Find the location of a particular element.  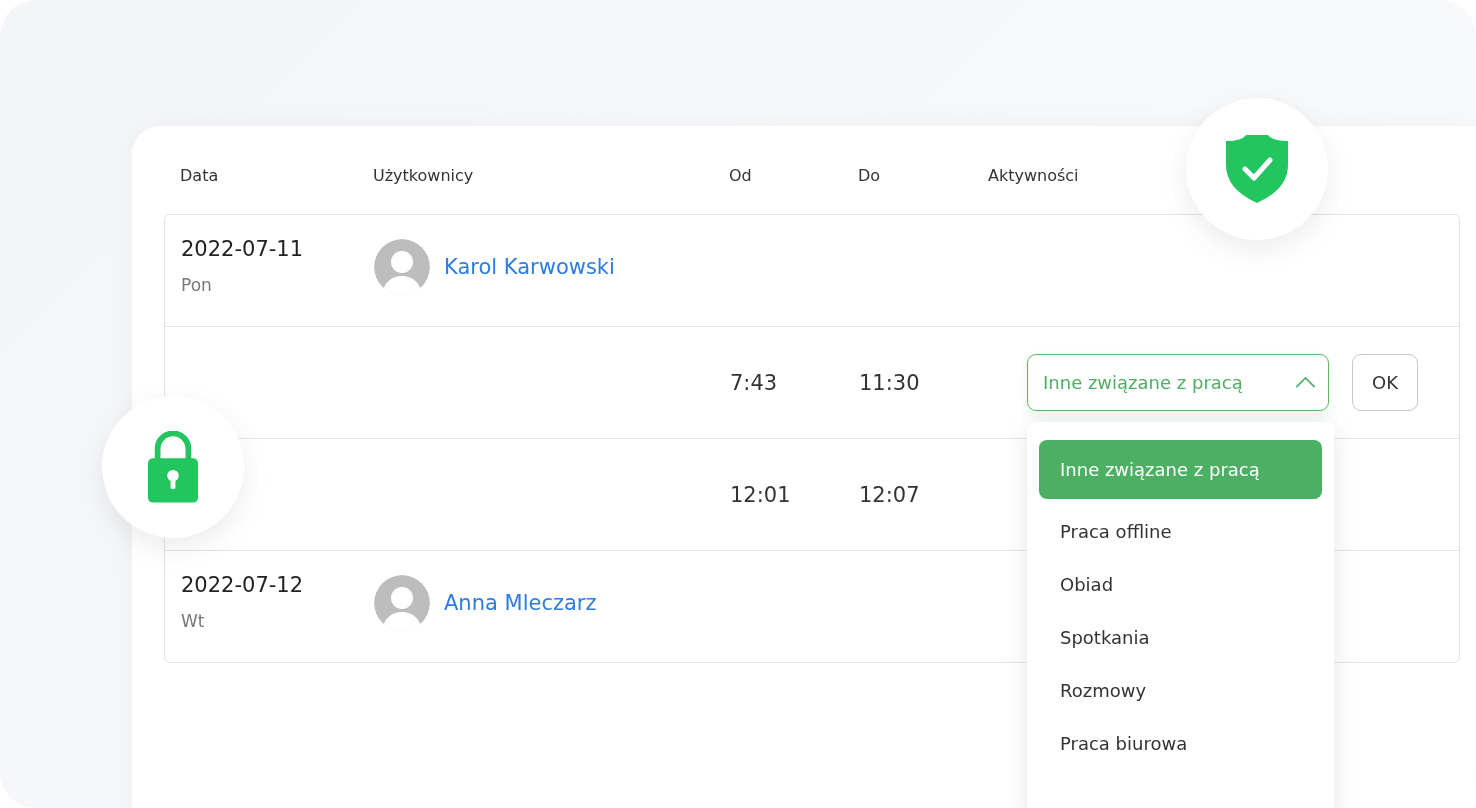

ok-button: OK is located at coordinates (1385, 382).